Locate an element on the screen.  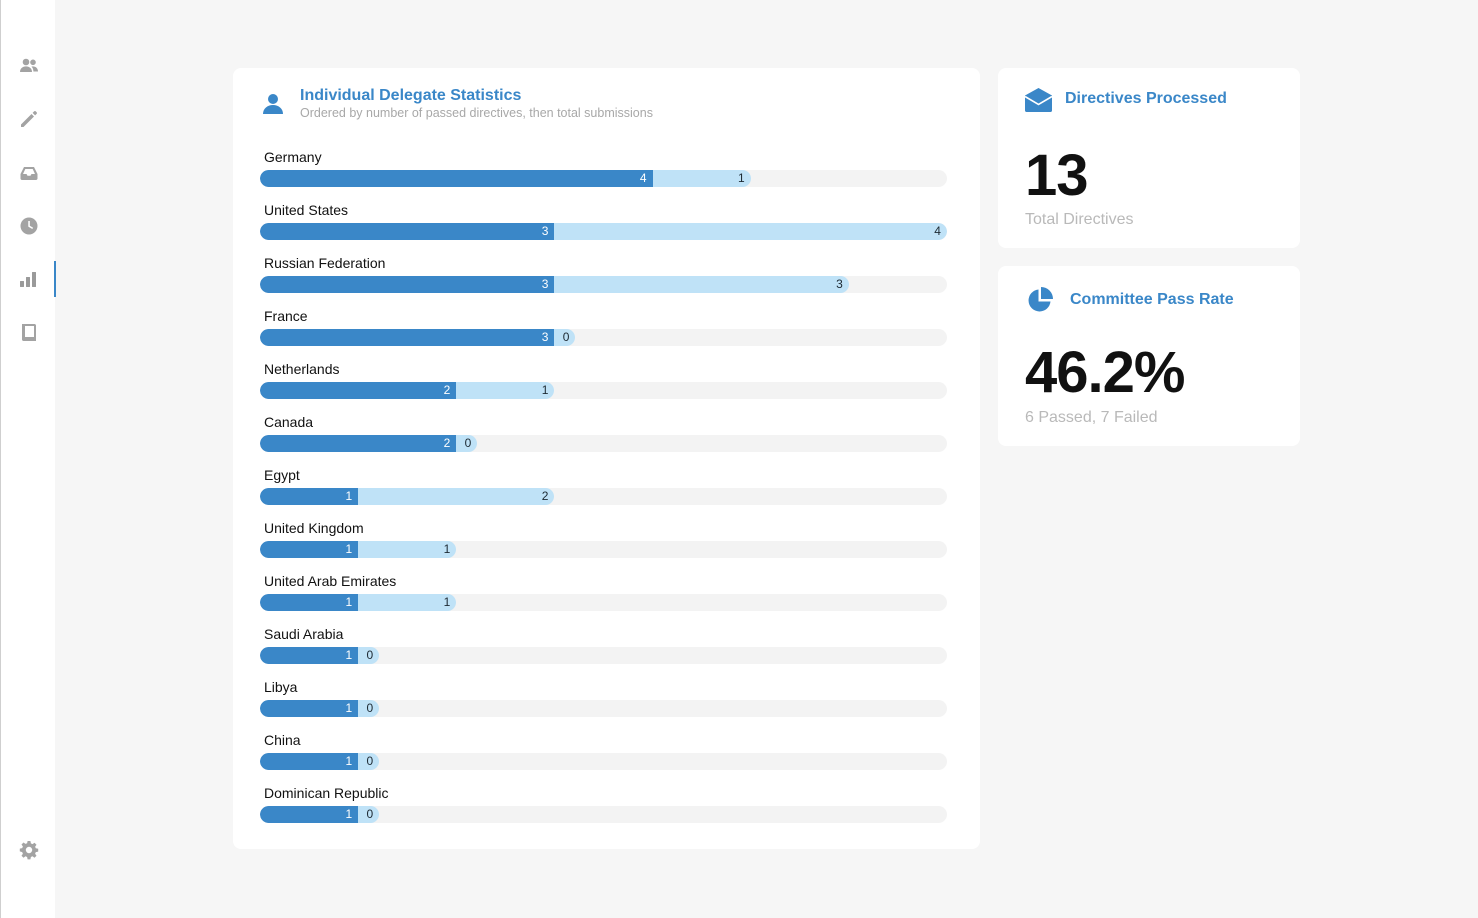
delegate-row: Dominican Republic 1 0 is located at coordinates (603, 810).